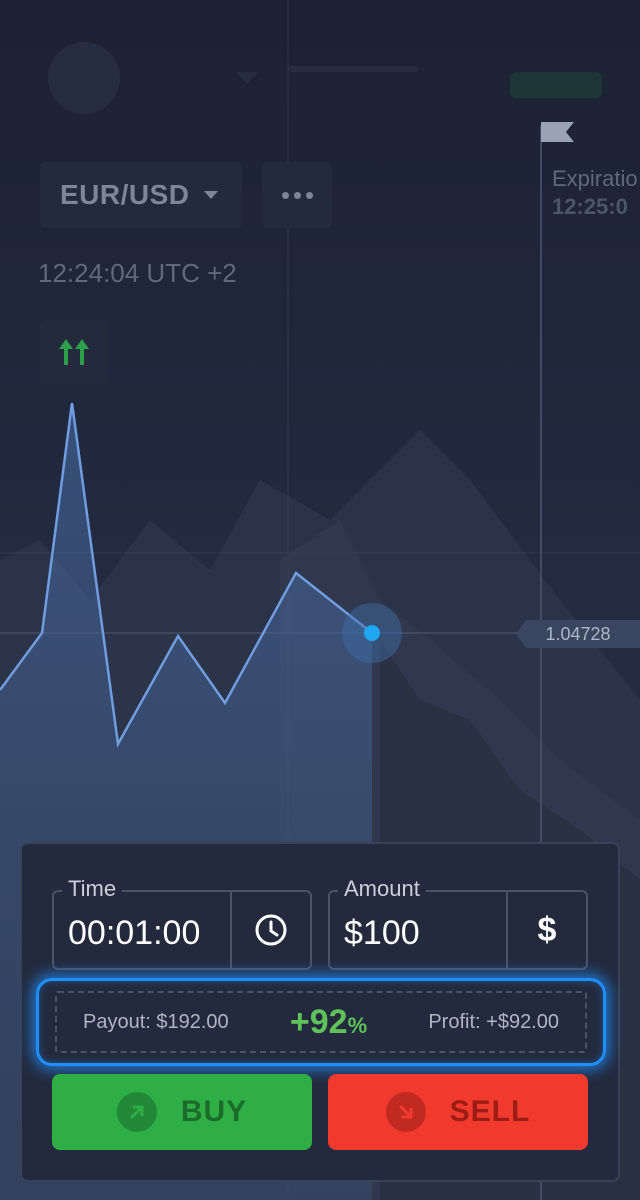 The width and height of the screenshot is (640, 1200). What do you see at coordinates (357, 1025) in the screenshot?
I see `percent-sign: %` at bounding box center [357, 1025].